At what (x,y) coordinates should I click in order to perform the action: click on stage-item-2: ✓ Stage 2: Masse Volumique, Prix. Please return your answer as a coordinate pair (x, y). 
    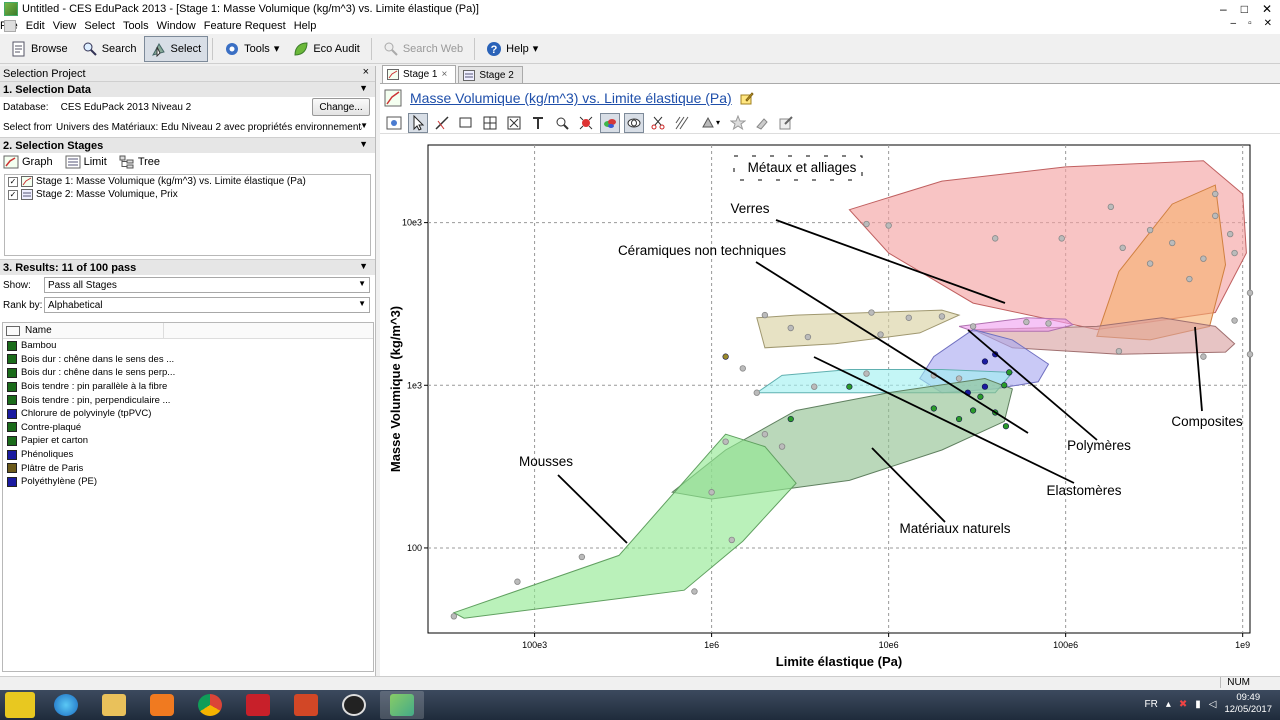
    Looking at the image, I should click on (187, 194).